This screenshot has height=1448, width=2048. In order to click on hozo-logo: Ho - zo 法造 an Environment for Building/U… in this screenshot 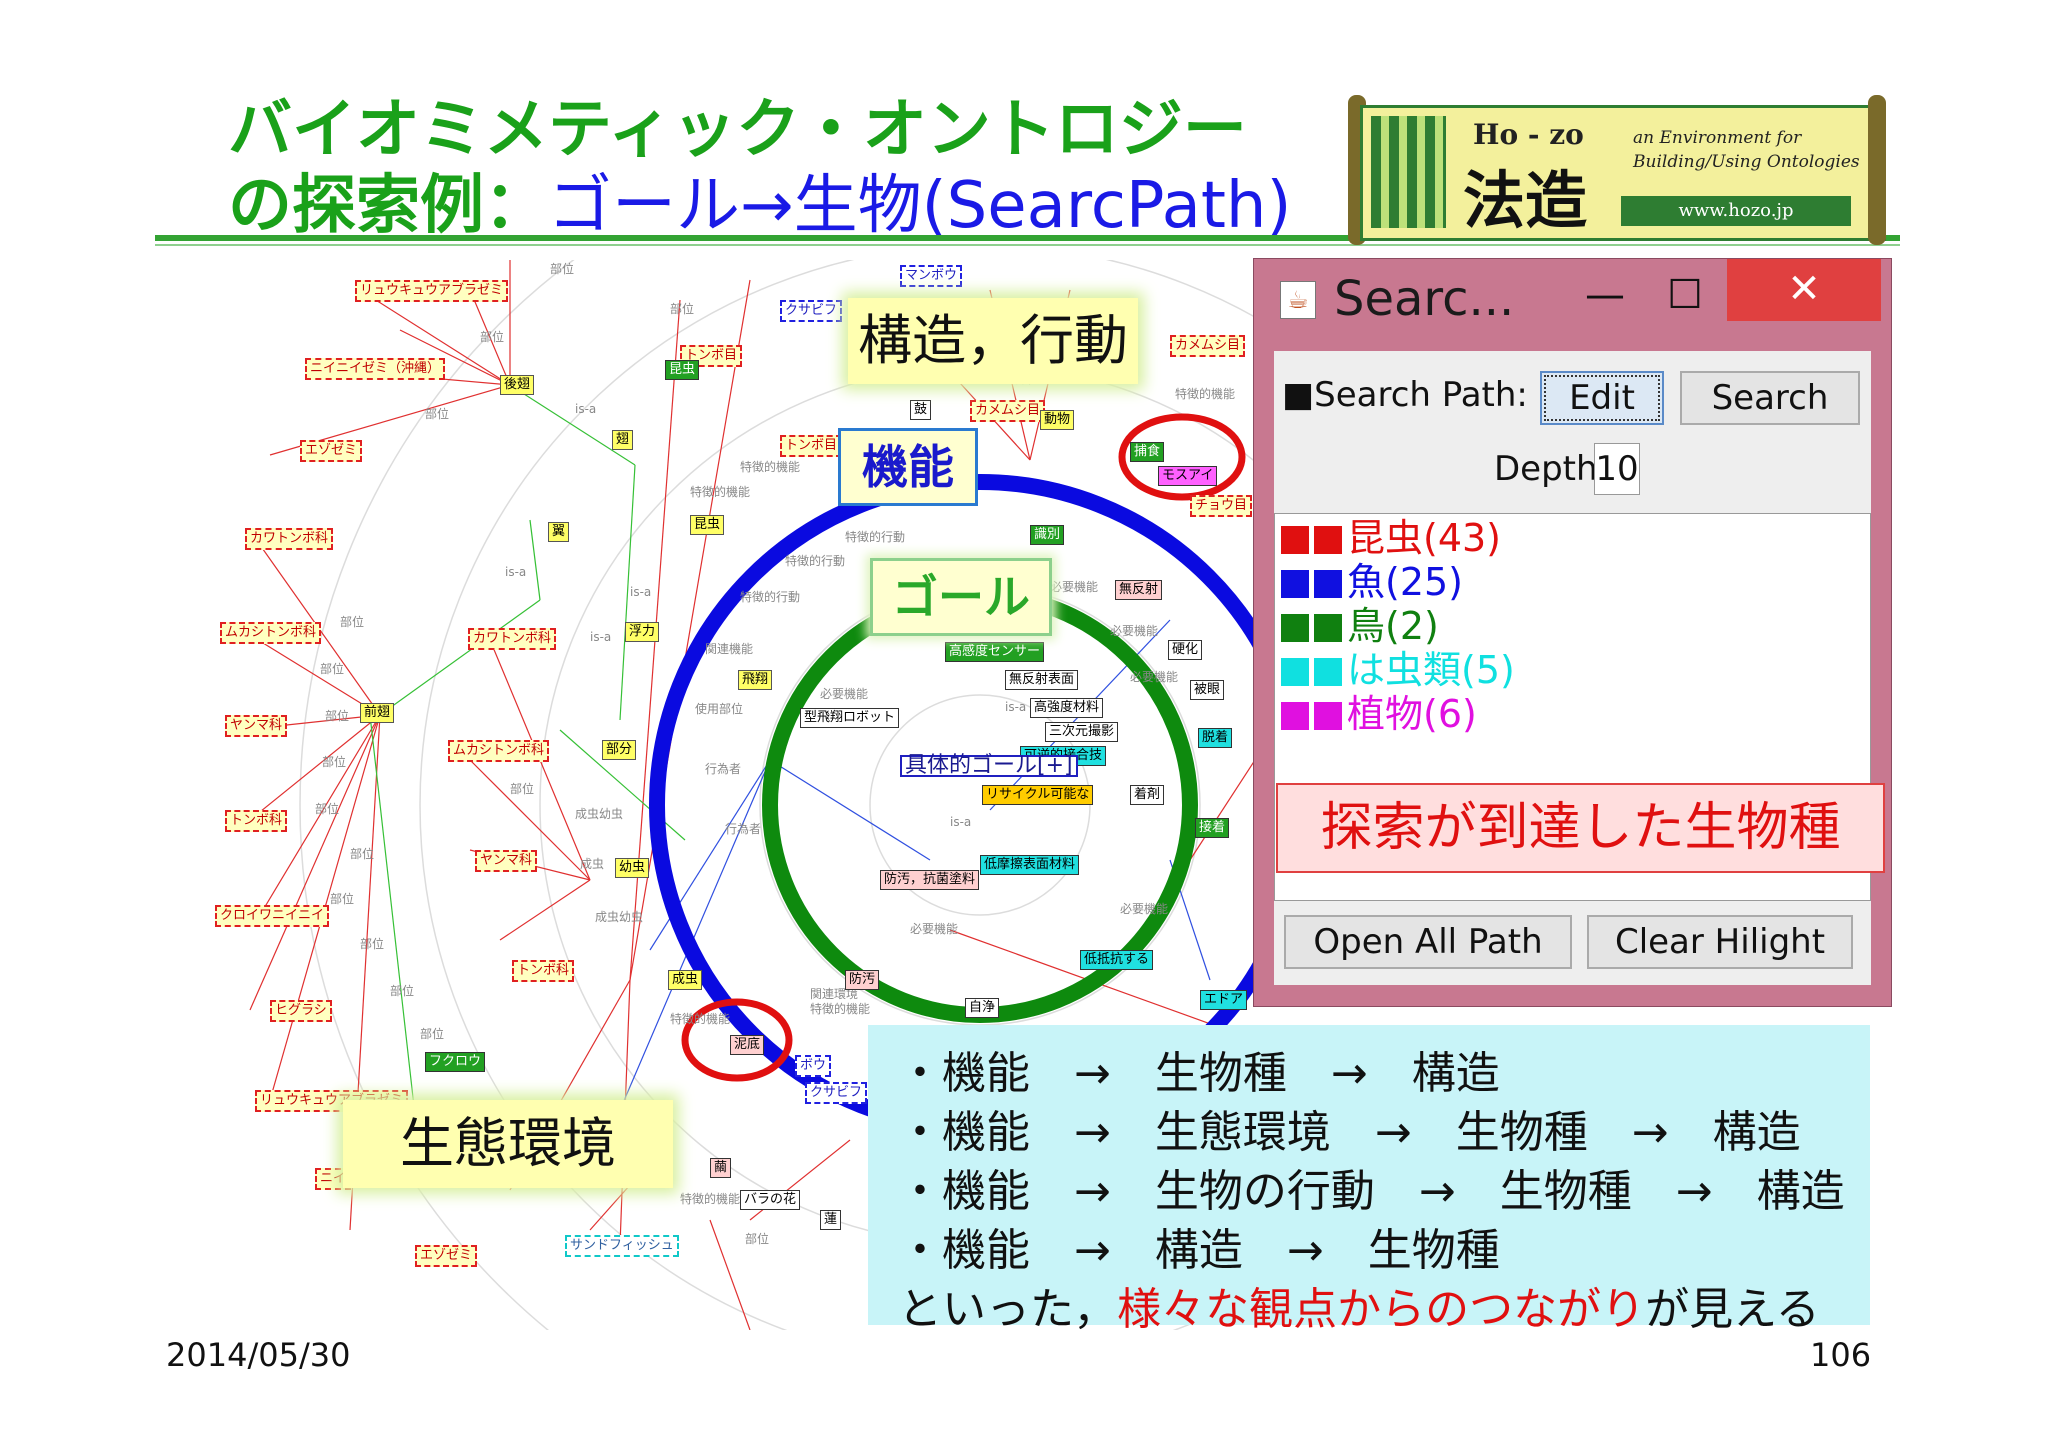, I will do `click(1623, 173)`.